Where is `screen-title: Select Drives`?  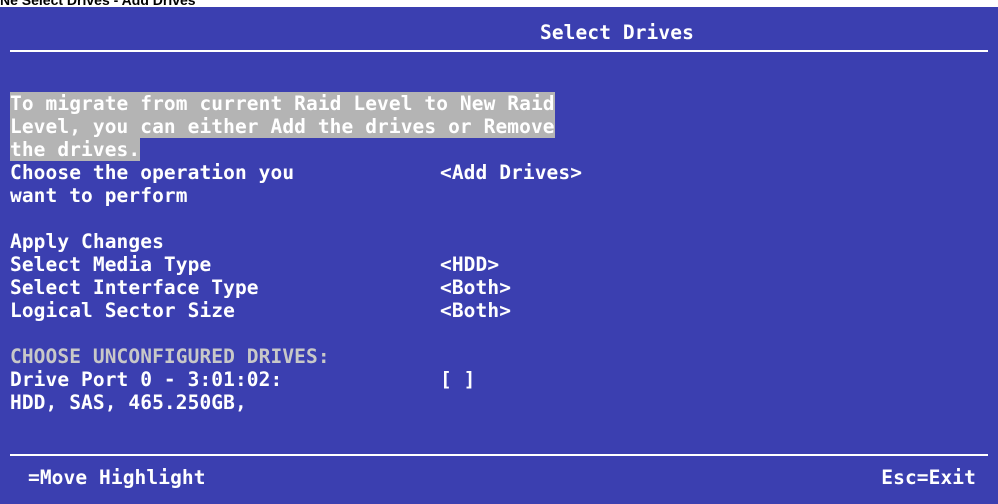
screen-title: Select Drives is located at coordinates (617, 32).